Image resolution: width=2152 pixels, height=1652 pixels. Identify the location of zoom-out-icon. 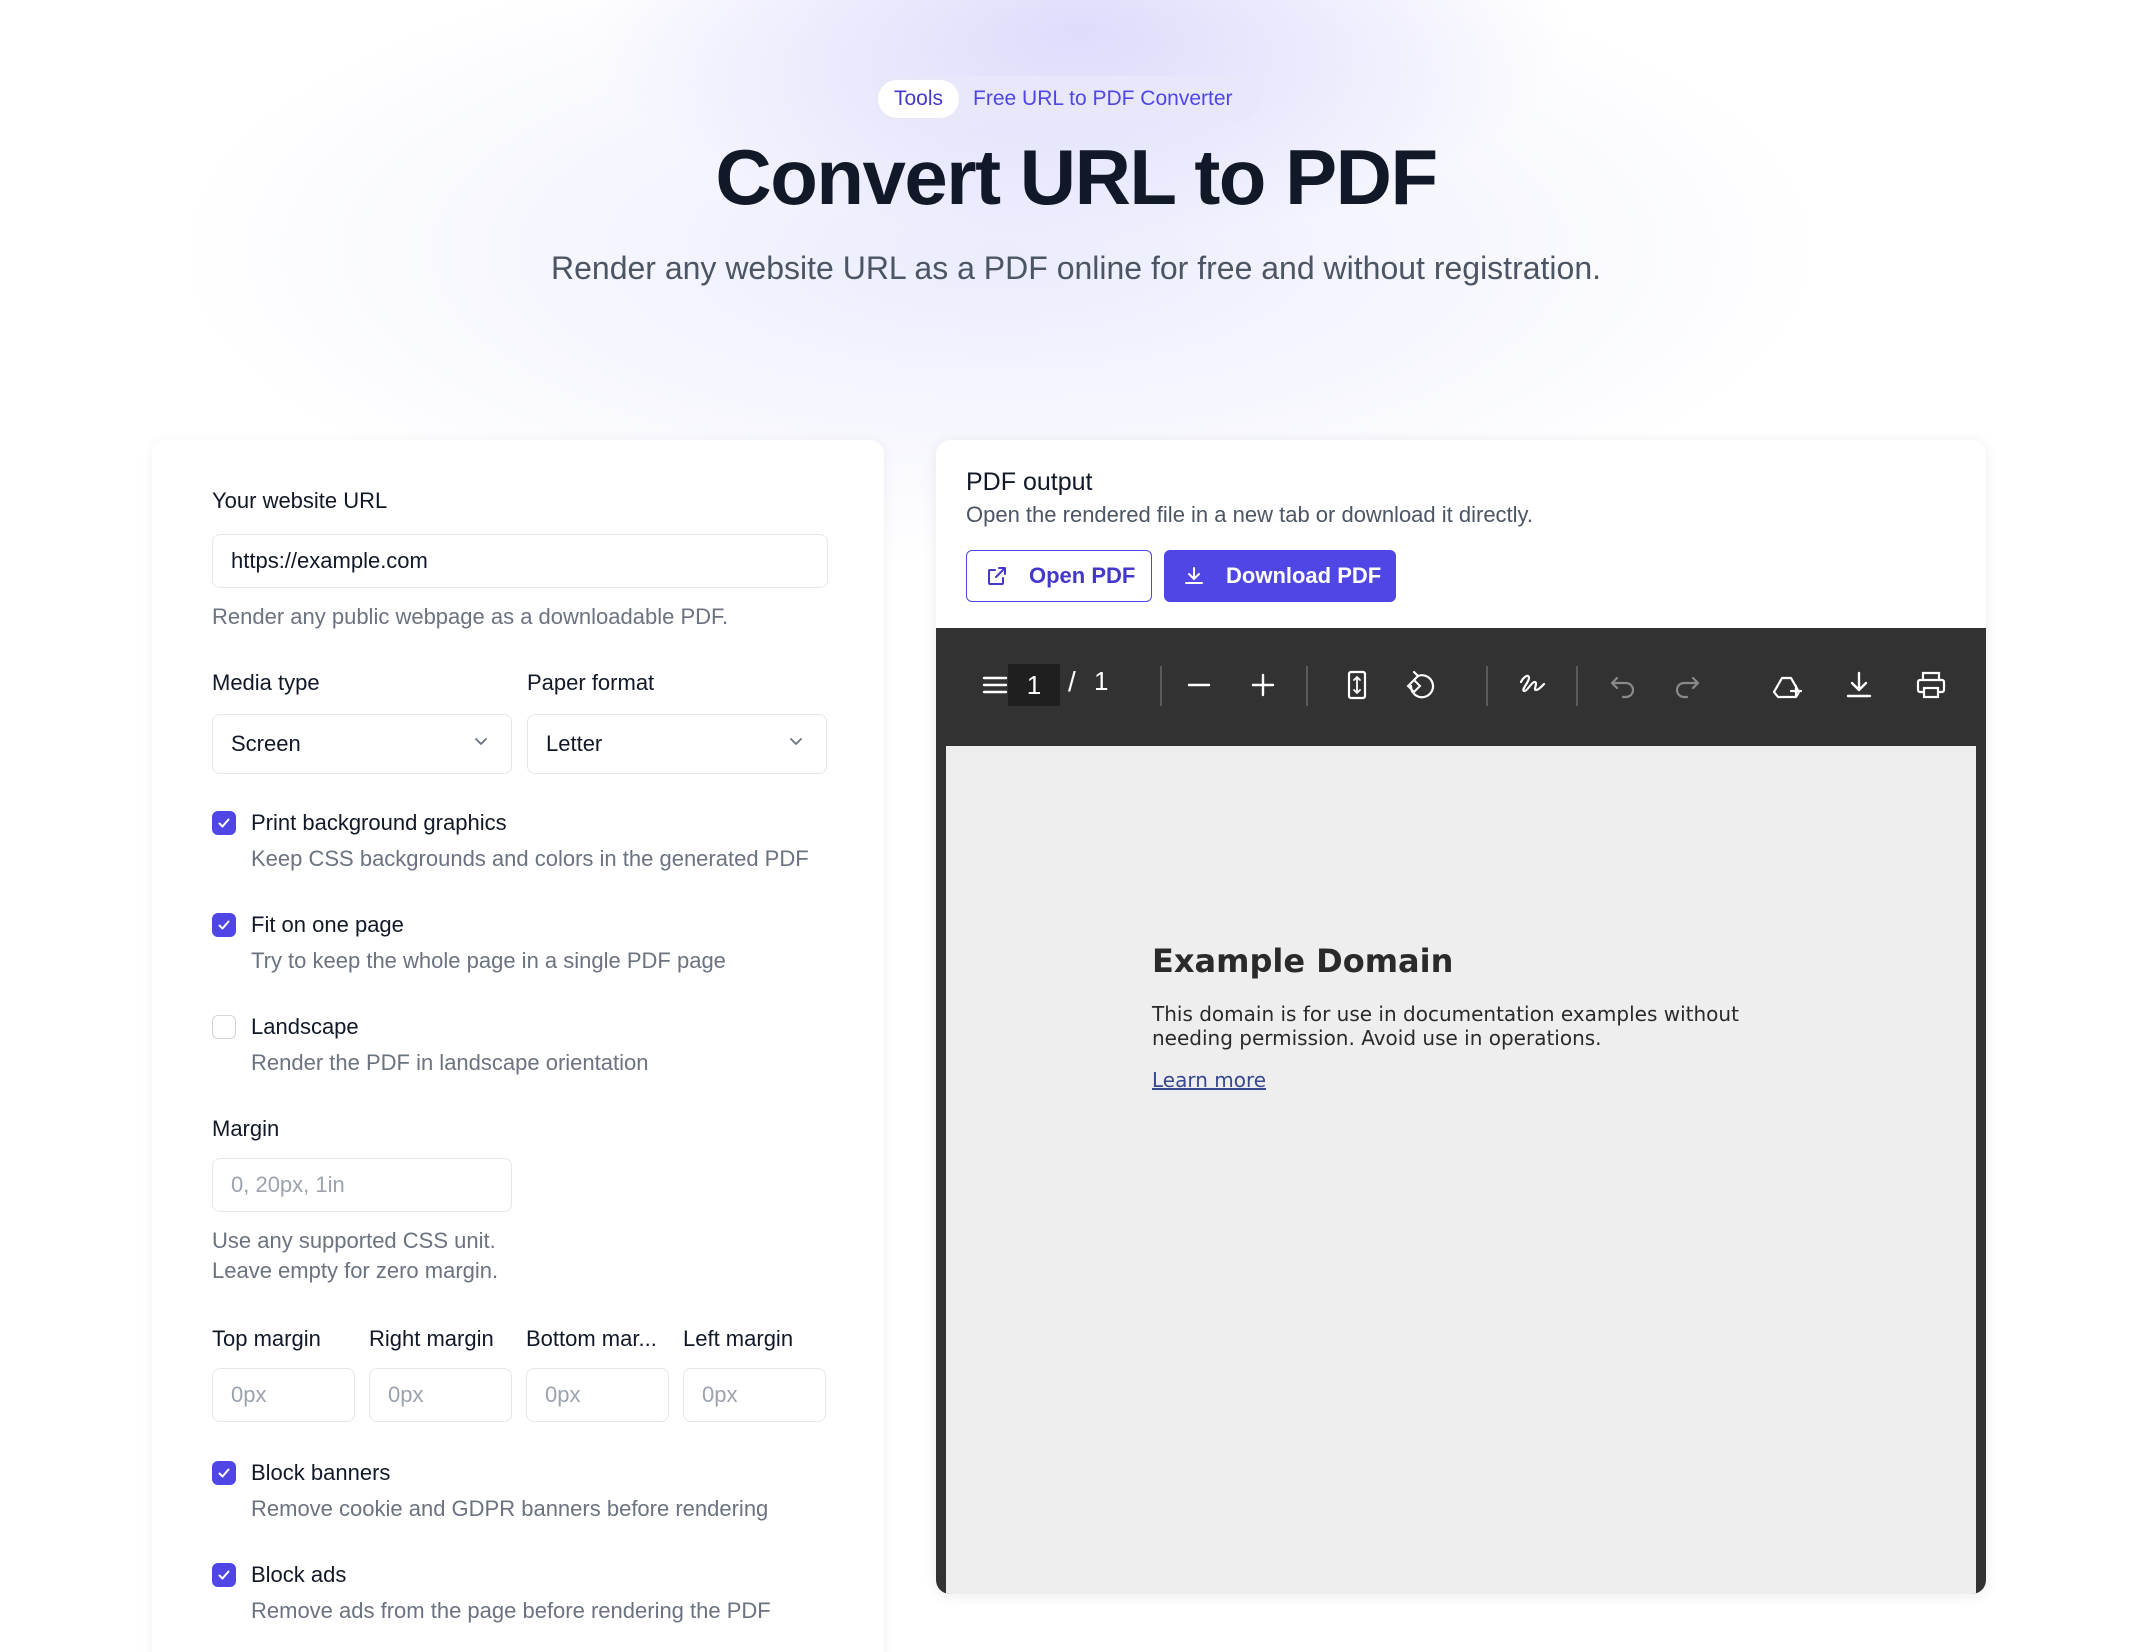
(1199, 685).